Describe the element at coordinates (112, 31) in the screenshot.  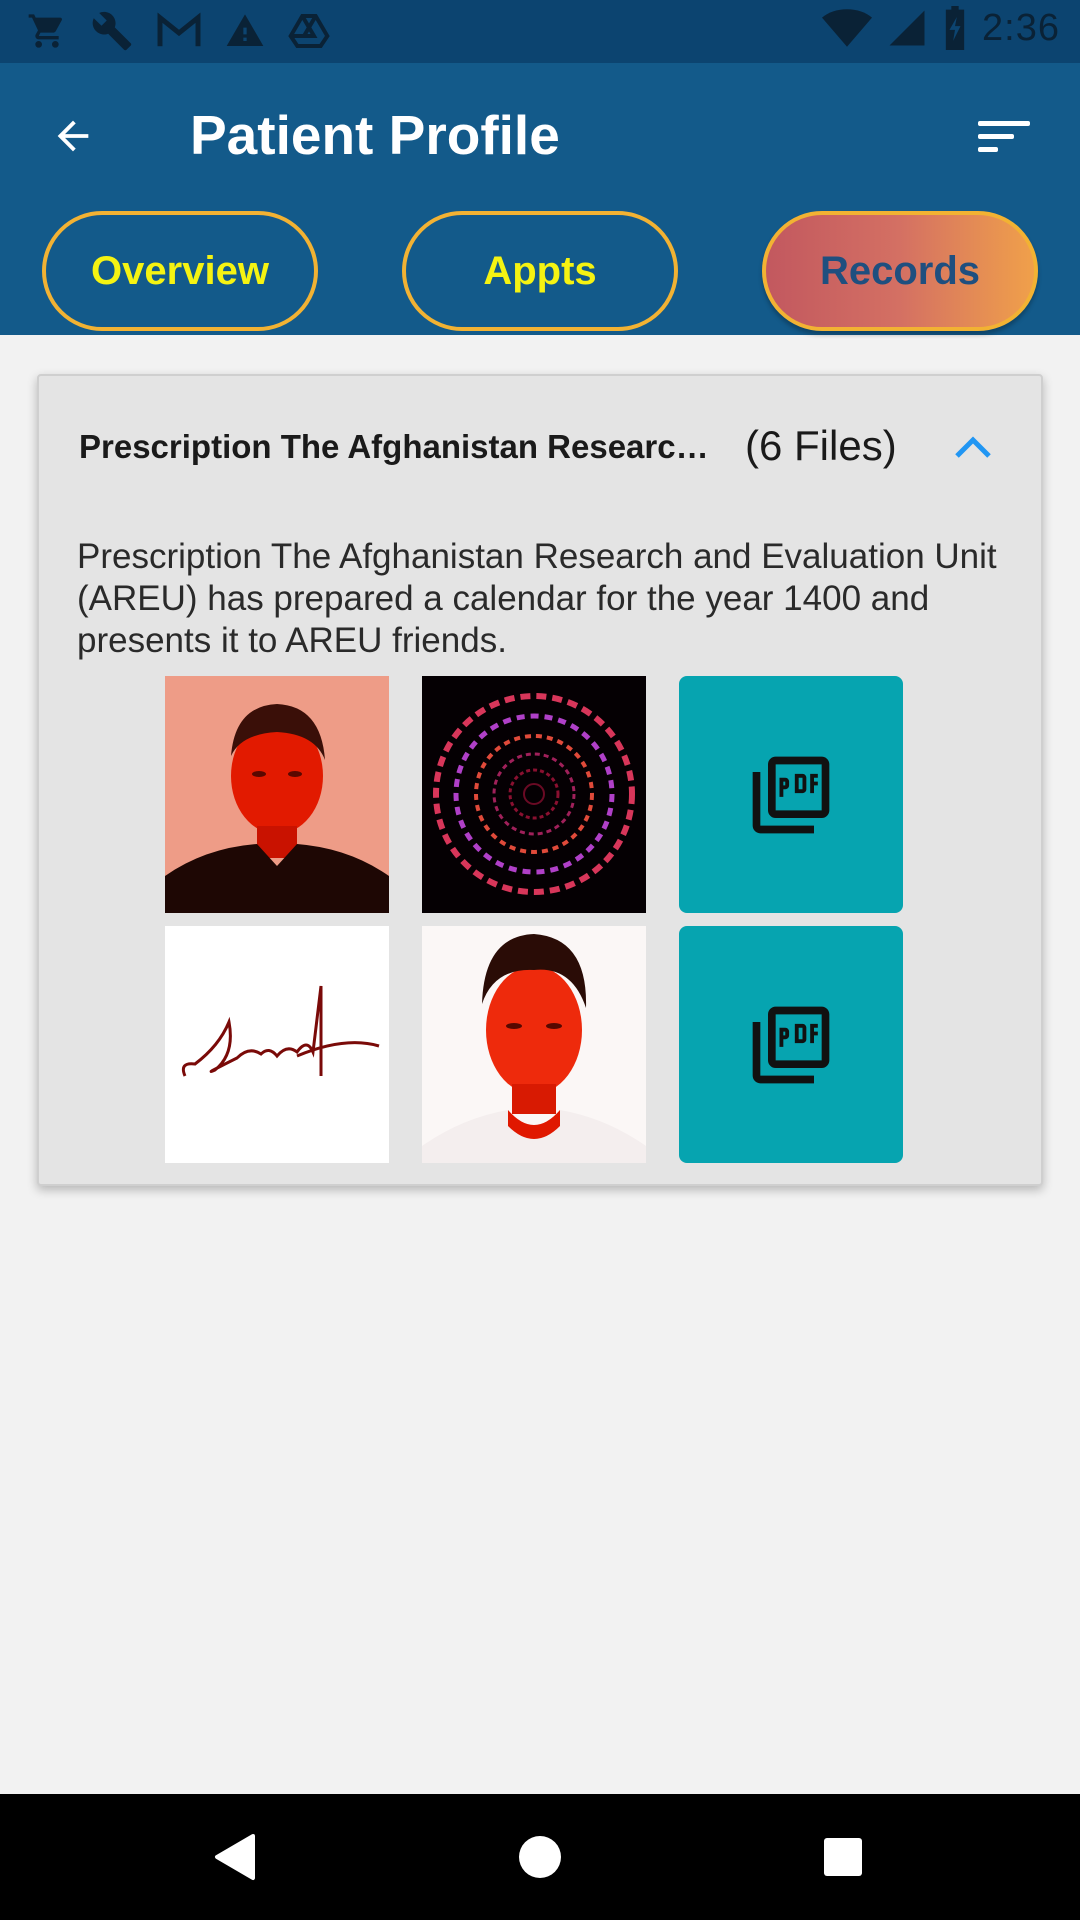
I see `wrench-icon` at that location.